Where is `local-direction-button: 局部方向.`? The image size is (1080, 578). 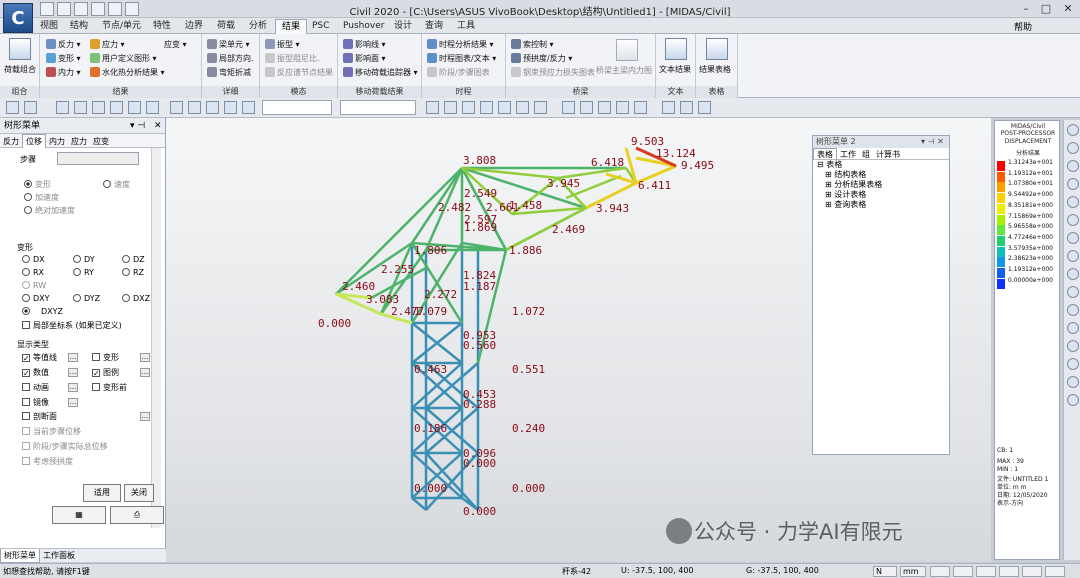
local-direction-button: 局部方向. is located at coordinates (230, 58).